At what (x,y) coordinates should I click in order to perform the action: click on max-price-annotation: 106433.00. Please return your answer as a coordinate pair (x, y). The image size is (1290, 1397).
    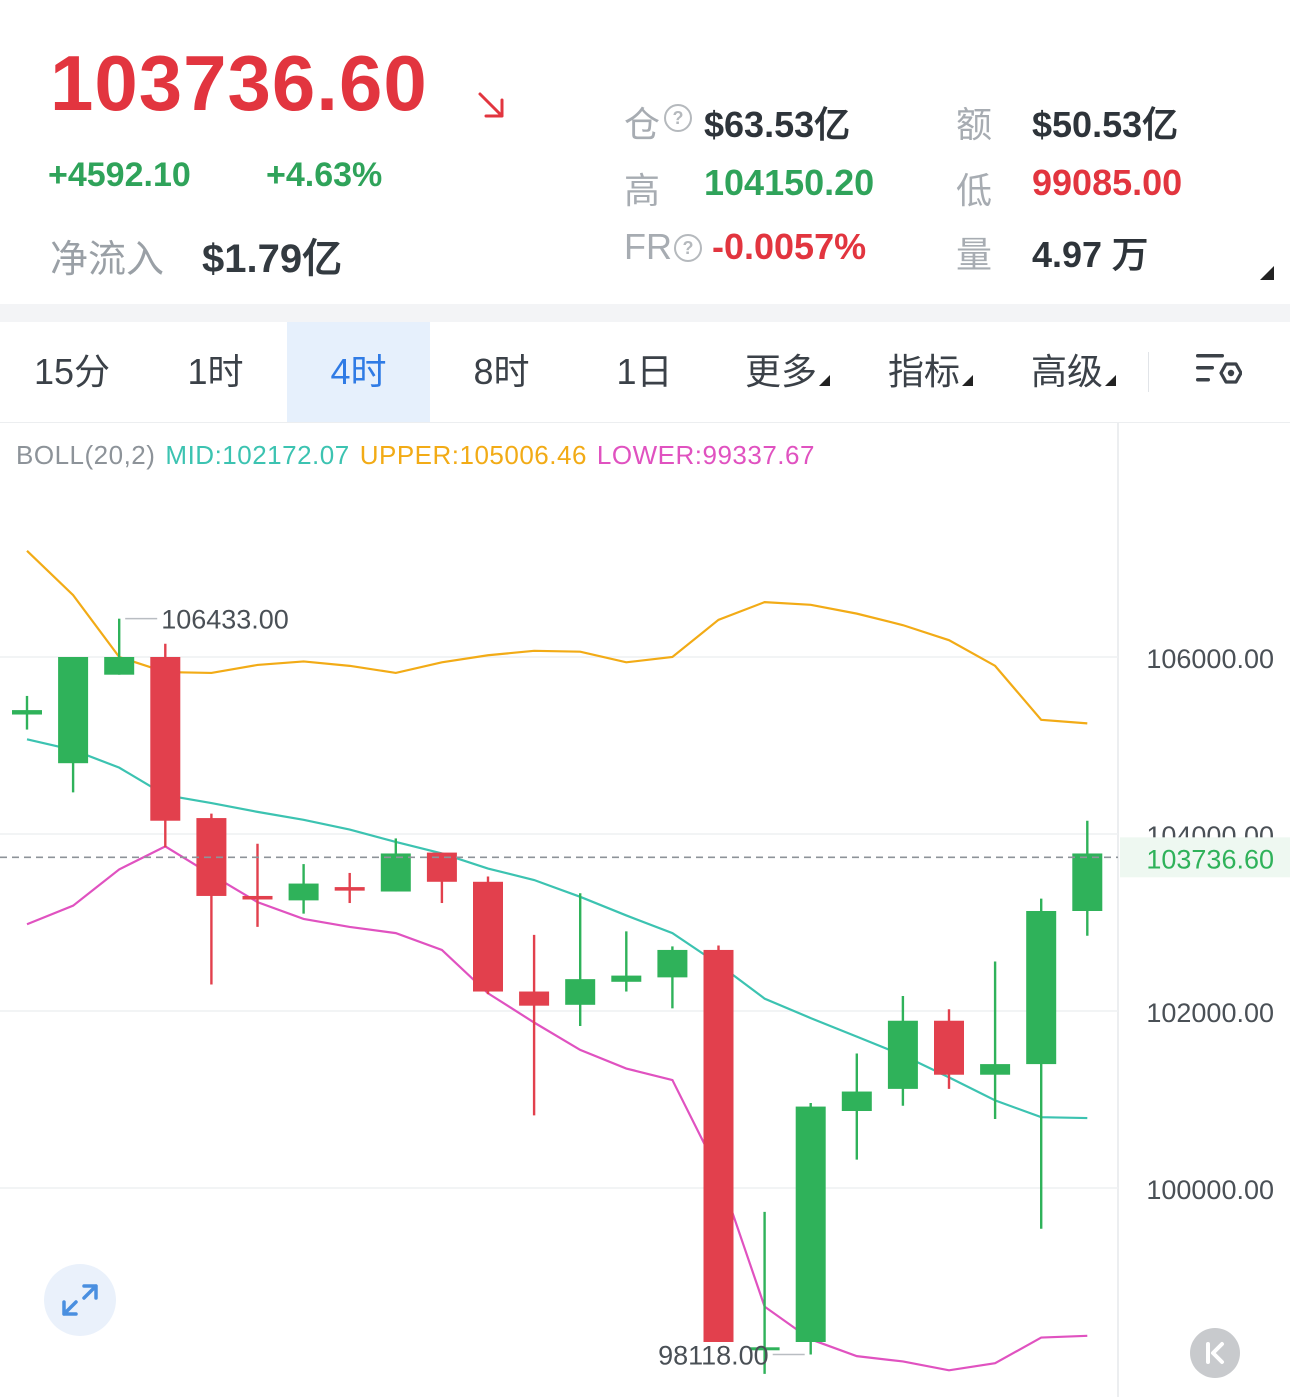
    Looking at the image, I should click on (225, 620).